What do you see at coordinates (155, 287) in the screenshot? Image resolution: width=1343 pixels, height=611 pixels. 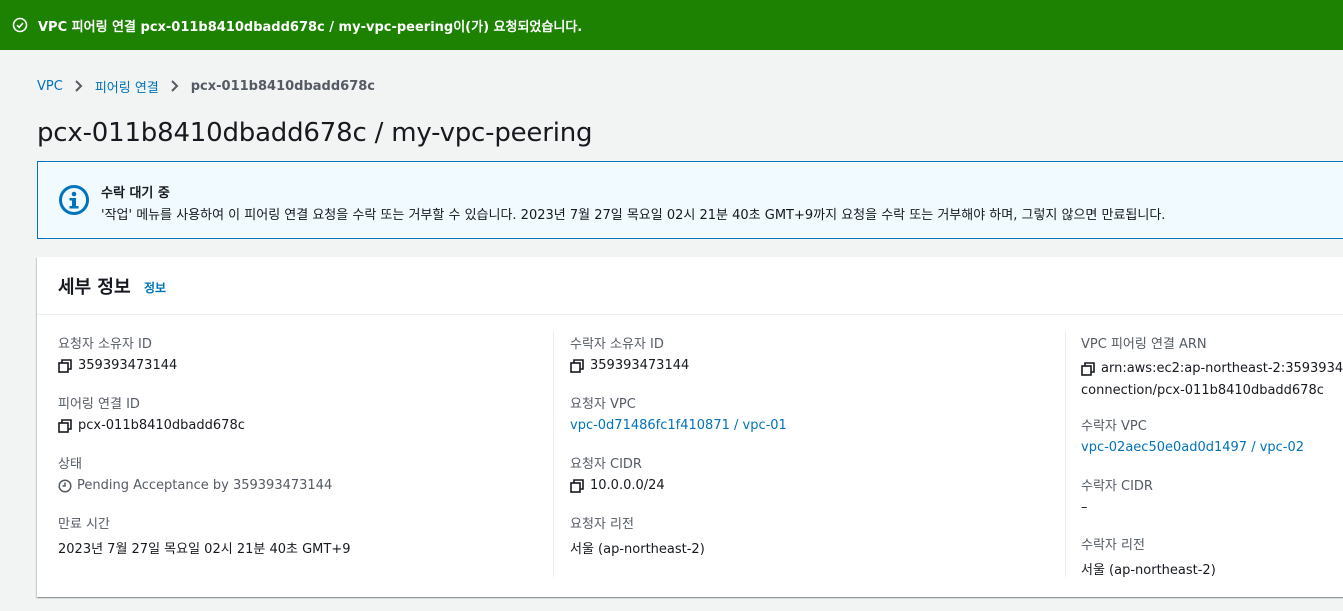 I see `info-link: 정보` at bounding box center [155, 287].